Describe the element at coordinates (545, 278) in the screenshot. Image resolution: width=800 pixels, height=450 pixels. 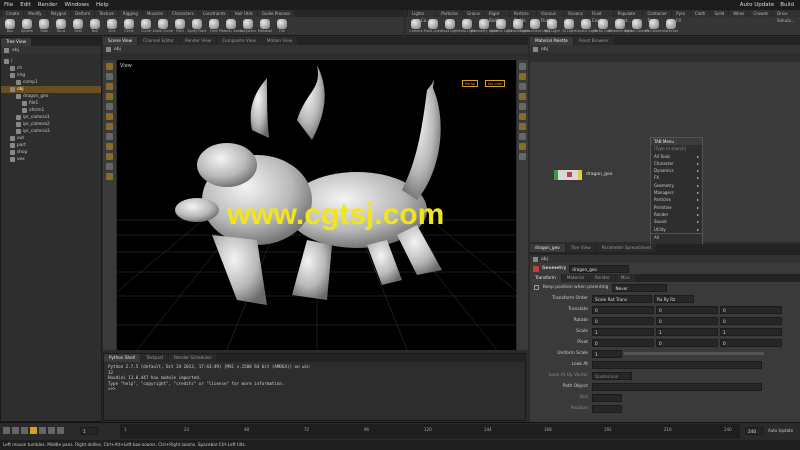
I see `tab: Transform` at that location.